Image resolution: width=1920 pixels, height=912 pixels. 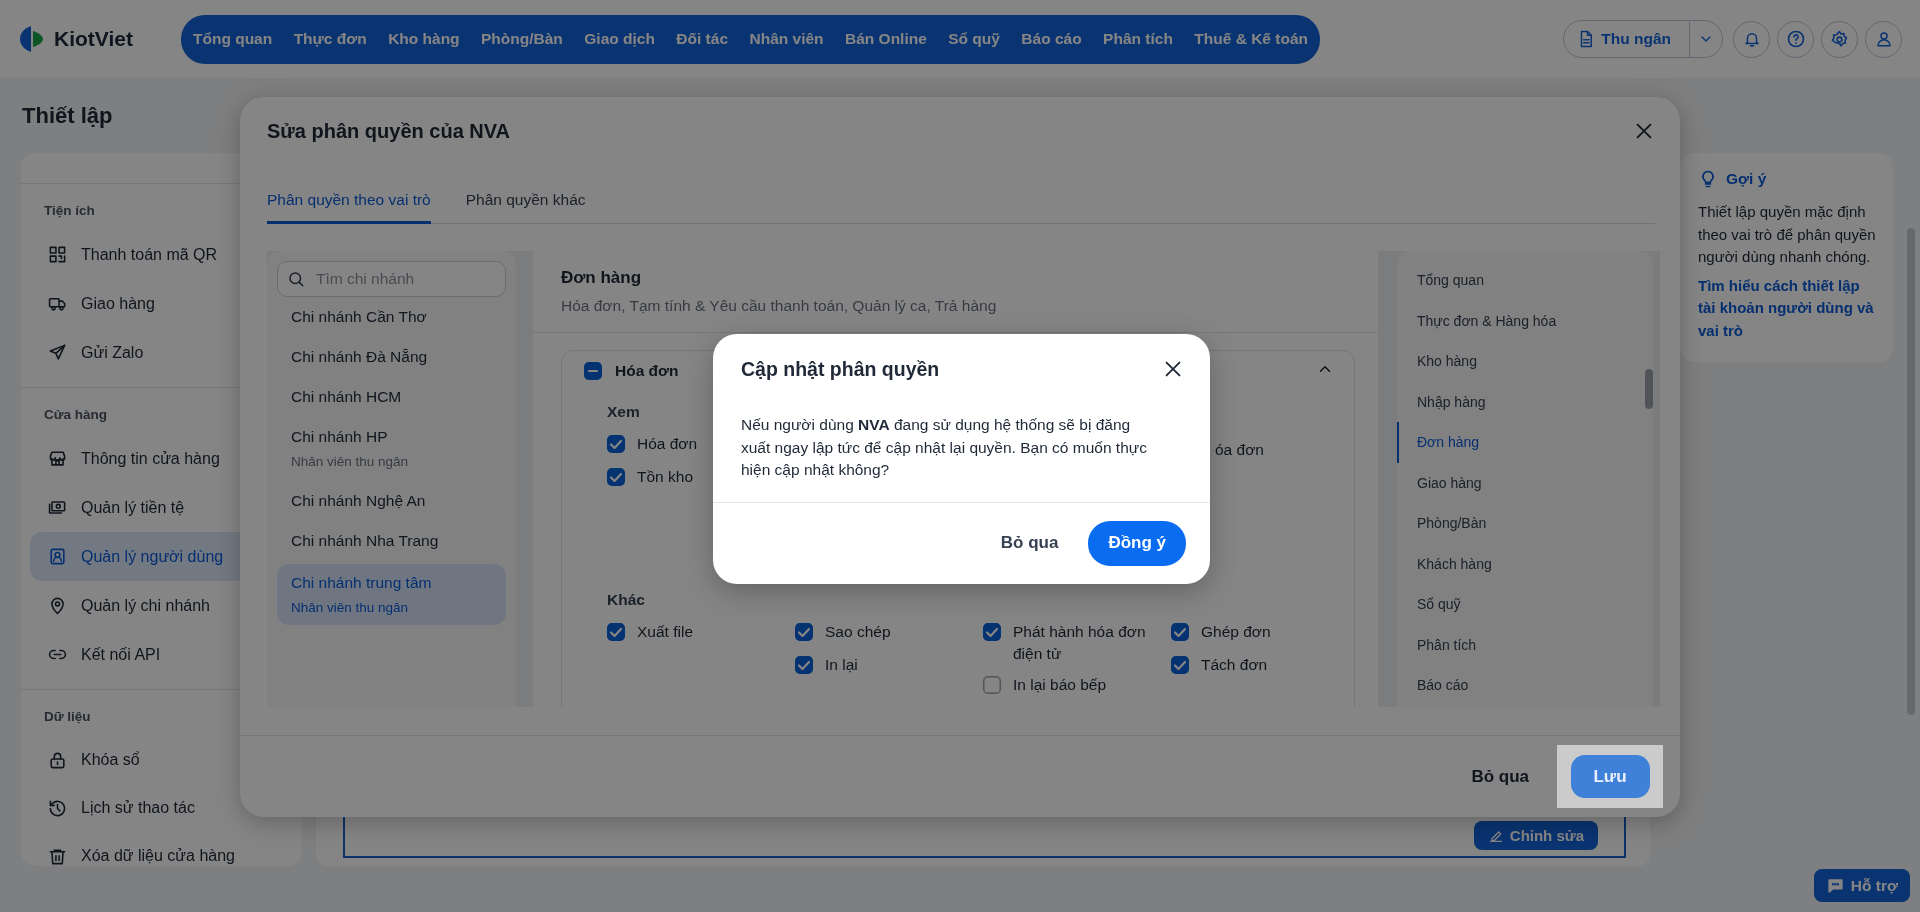 I want to click on group-title: Hóa đơn, so click(x=647, y=371).